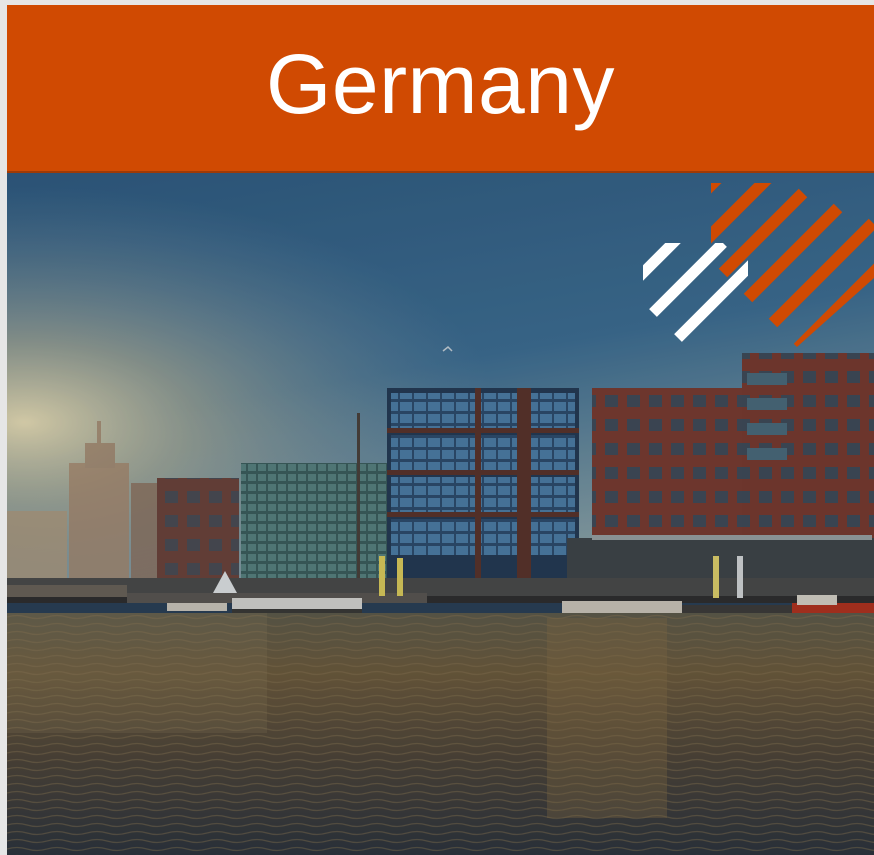 This screenshot has width=874, height=855. I want to click on country-title: Germany, so click(440, 84).